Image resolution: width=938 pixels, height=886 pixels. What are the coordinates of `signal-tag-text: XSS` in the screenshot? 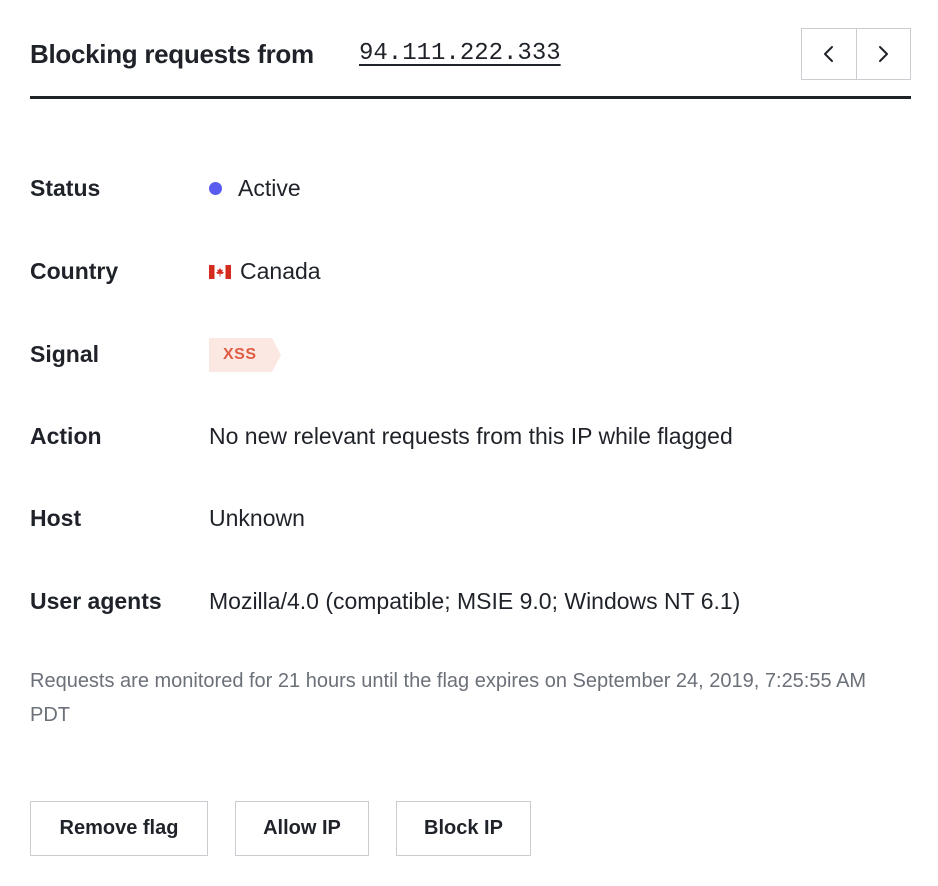 It's located at (240, 354).